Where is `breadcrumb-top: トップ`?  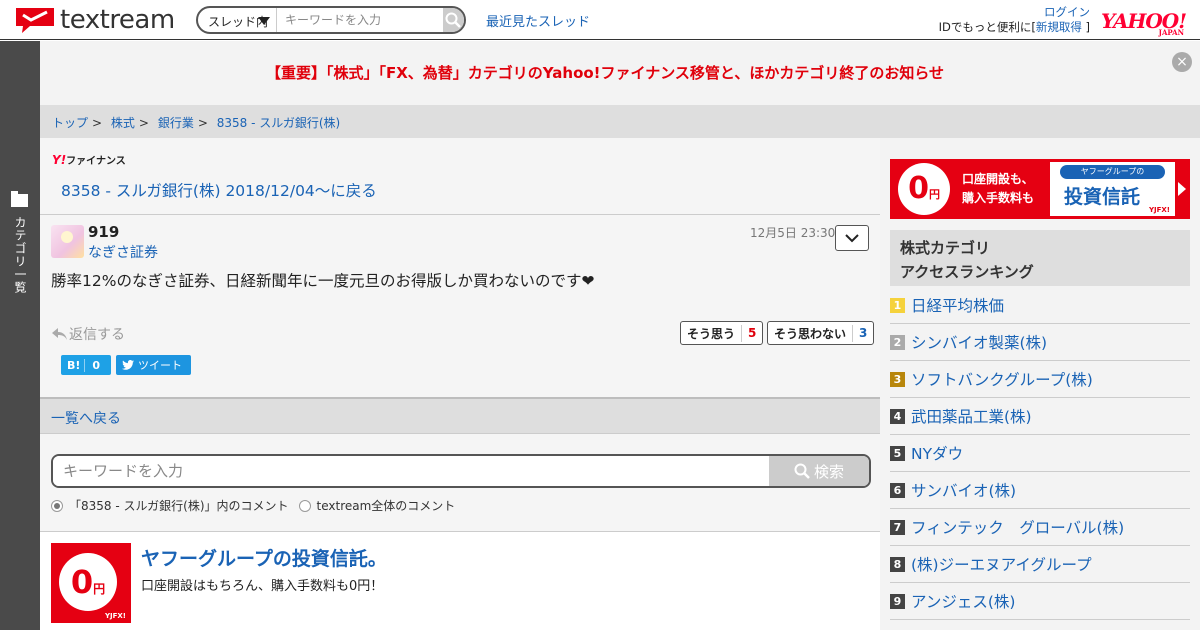
breadcrumb-top: トップ is located at coordinates (70, 123).